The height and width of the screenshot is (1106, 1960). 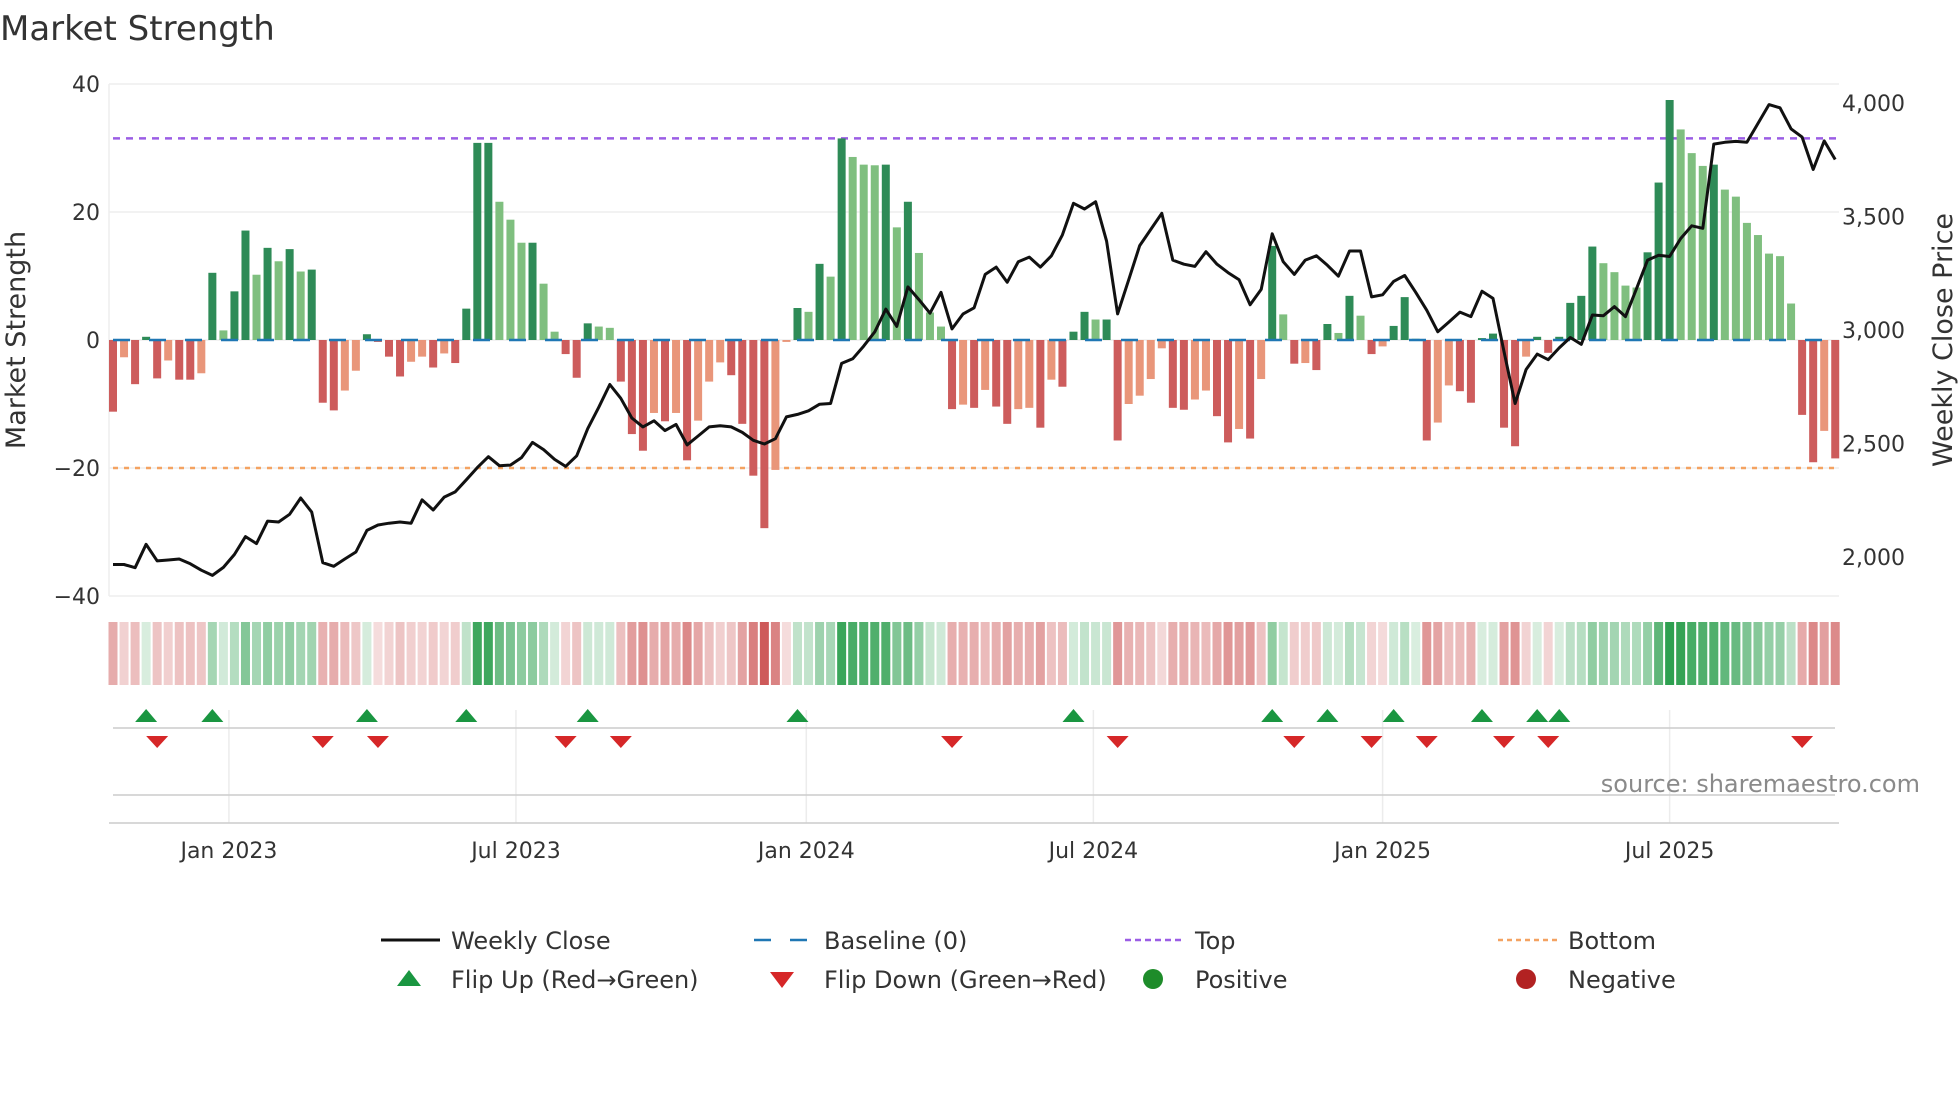 I want to click on x-tick-label: Jul 2023, so click(x=515, y=851).